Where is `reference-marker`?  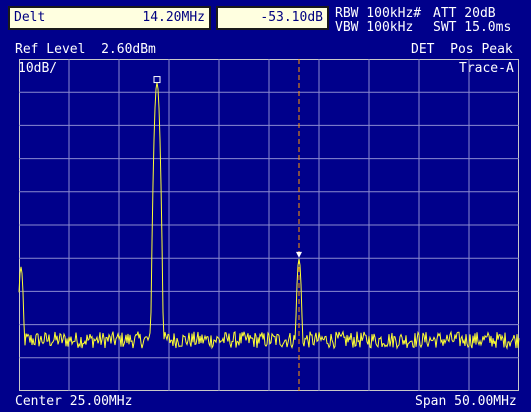
reference-marker is located at coordinates (157, 80).